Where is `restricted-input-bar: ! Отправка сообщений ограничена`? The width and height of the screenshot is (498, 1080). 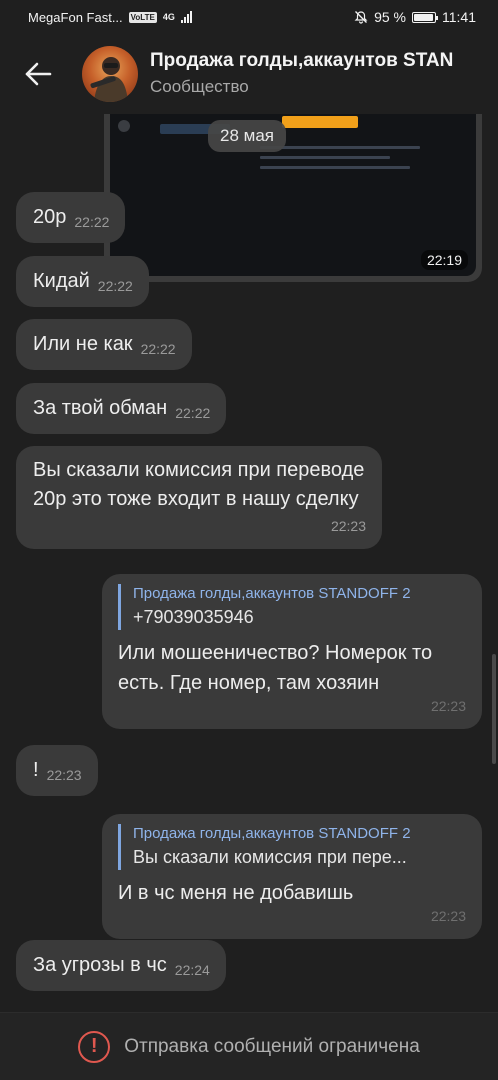
restricted-input-bar: ! Отправка сообщений ограничена is located at coordinates (249, 1046).